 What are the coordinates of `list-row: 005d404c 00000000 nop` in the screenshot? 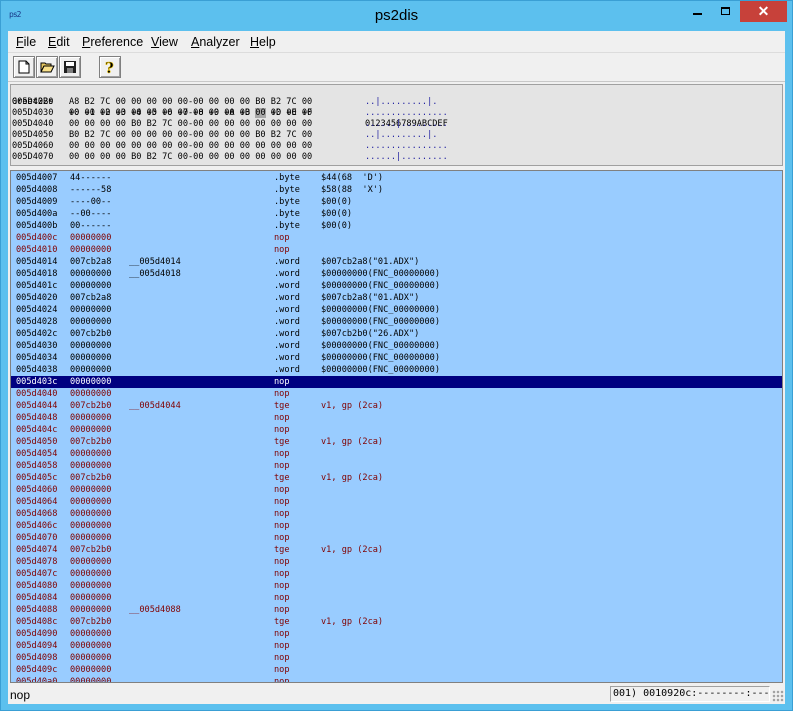 It's located at (396, 430).